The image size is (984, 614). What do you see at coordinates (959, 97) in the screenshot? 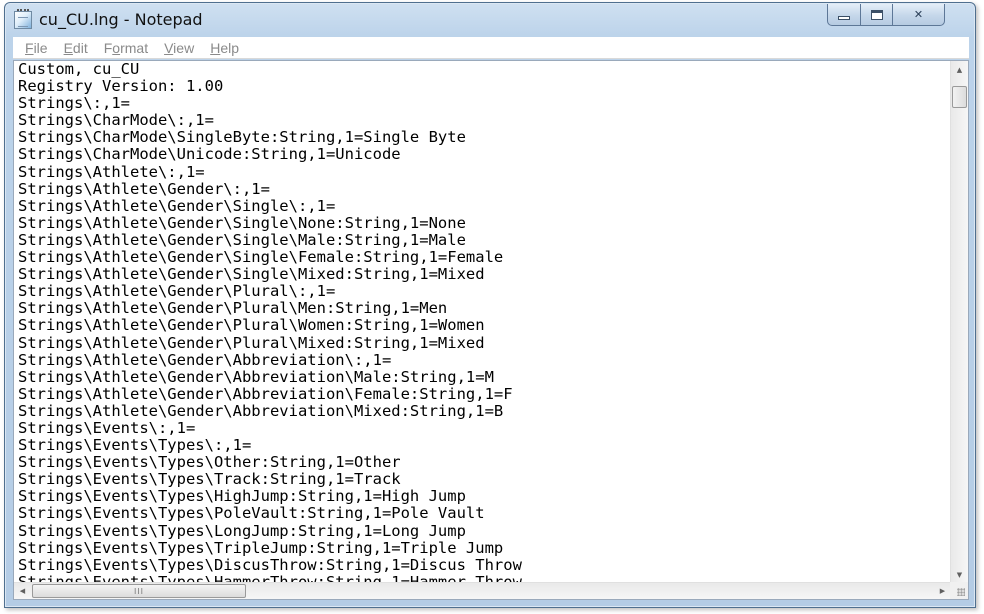
I see `vertical-scroll-thumb` at bounding box center [959, 97].